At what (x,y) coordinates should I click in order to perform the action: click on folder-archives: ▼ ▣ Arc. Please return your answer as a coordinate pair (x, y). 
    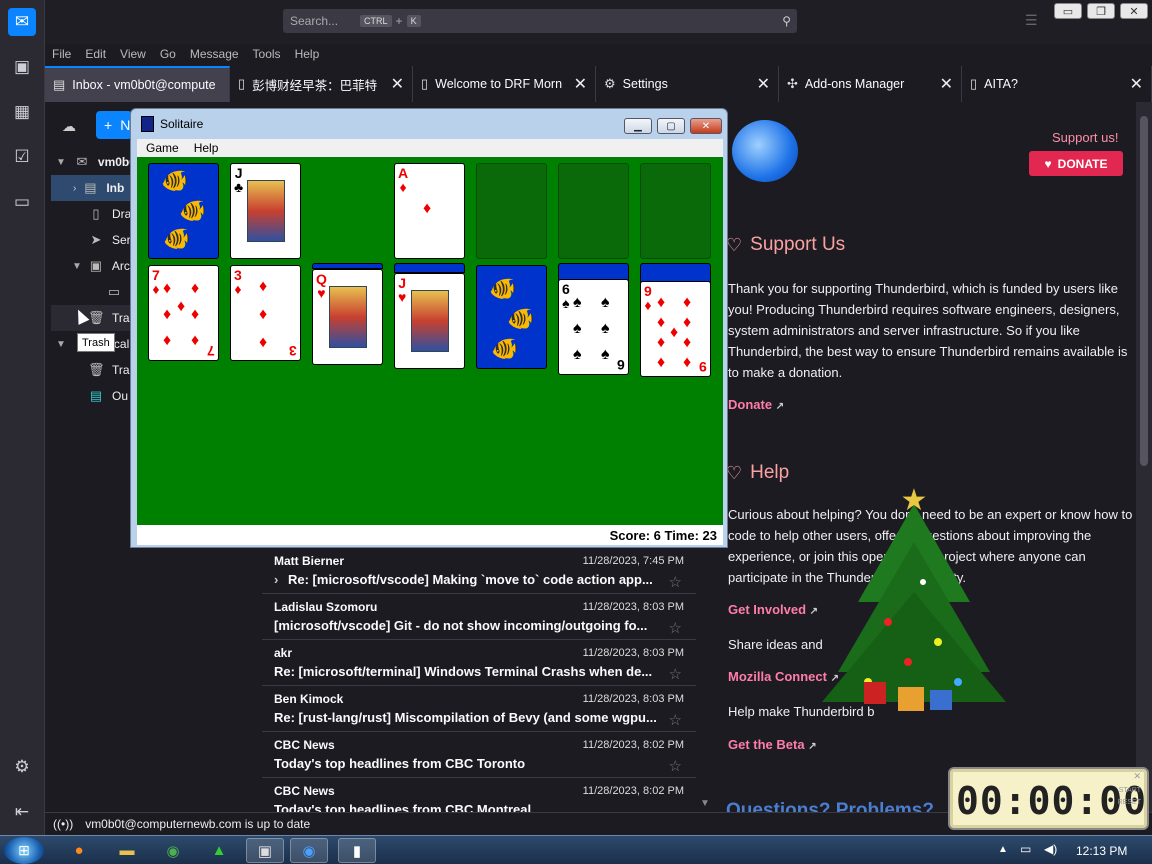
    Looking at the image, I should click on (101, 266).